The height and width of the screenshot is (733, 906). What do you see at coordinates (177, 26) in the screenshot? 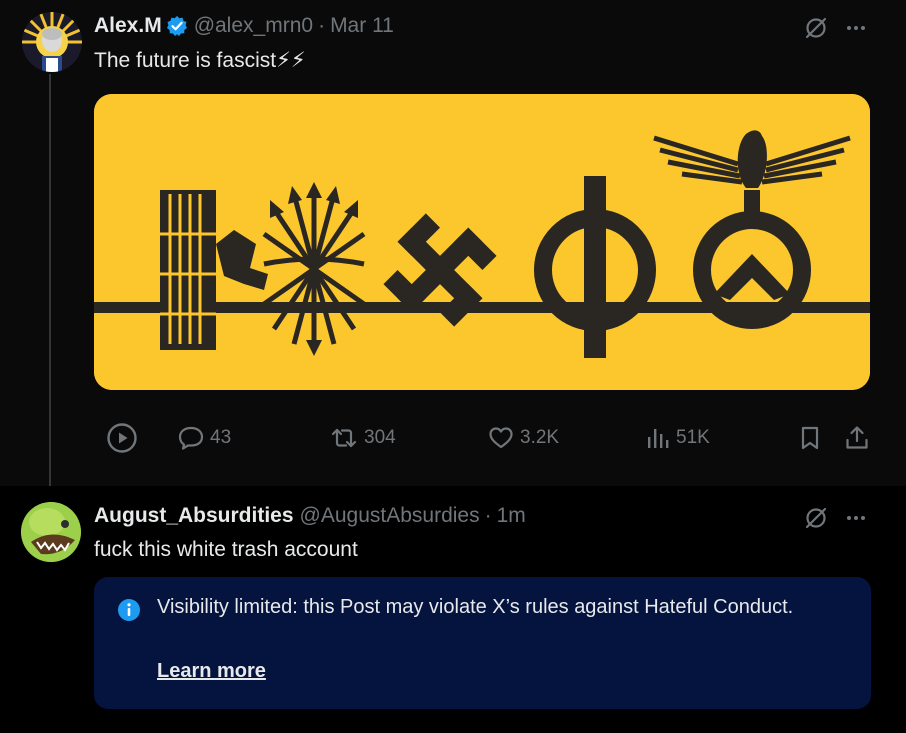
I see `verified-badge-icon` at bounding box center [177, 26].